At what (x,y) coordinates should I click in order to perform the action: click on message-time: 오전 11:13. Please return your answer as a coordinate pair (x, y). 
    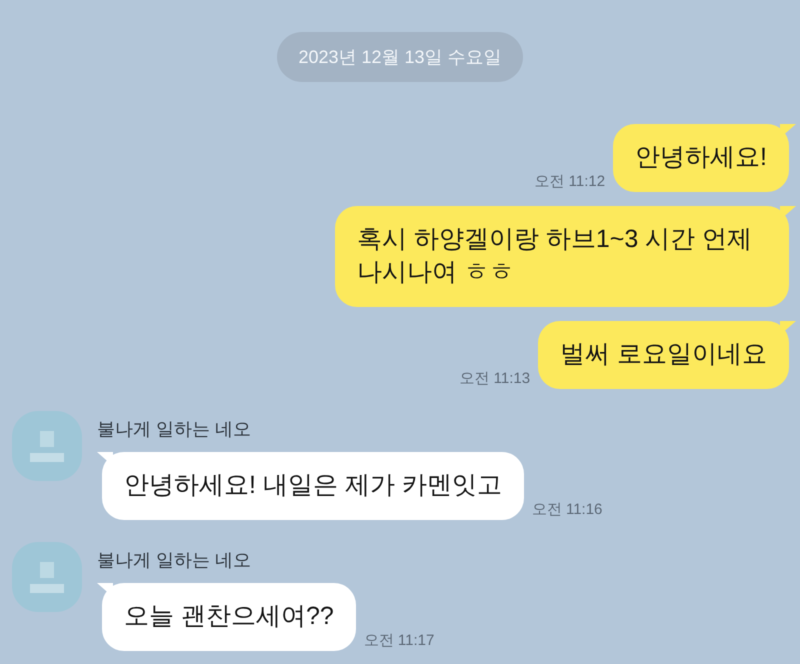
    Looking at the image, I should click on (494, 379).